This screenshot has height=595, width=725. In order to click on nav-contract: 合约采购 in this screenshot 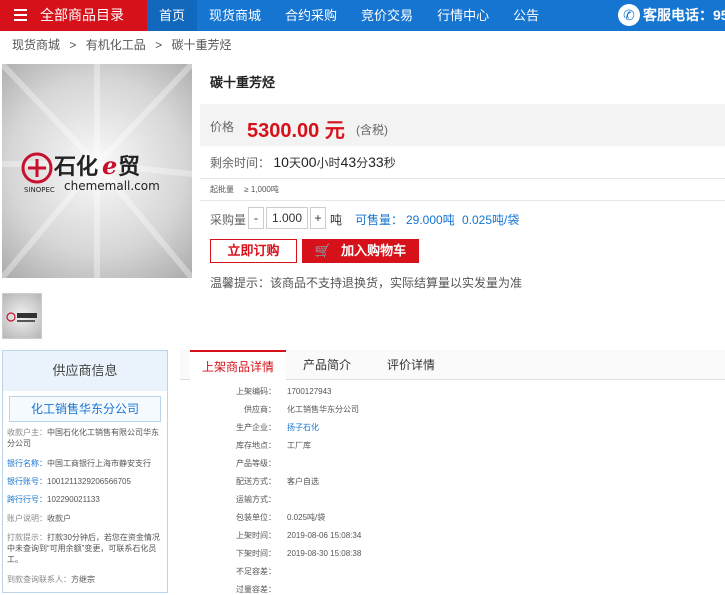, I will do `click(311, 15)`.